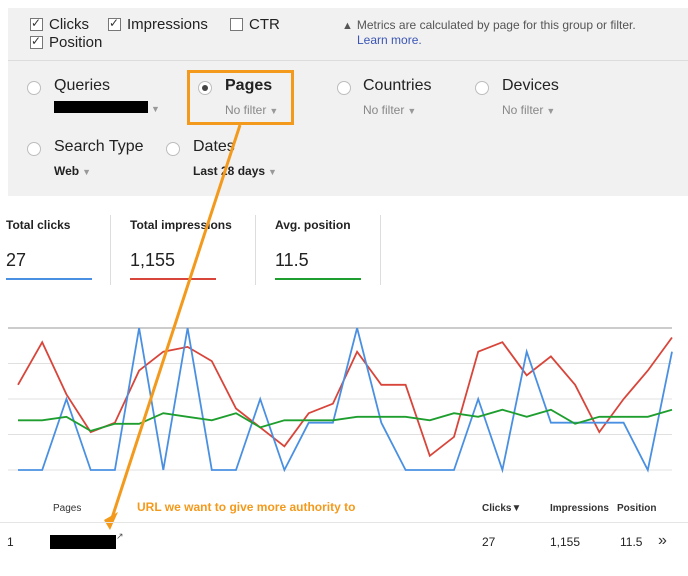  Describe the element at coordinates (662, 541) in the screenshot. I see `row-details-chevron-icon: »` at that location.